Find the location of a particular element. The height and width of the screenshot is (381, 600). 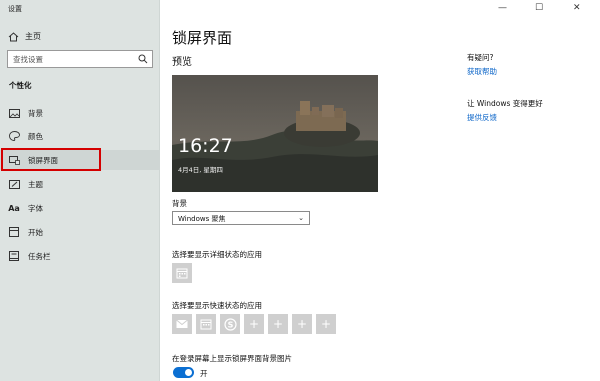

quick-app-skype-tile: S is located at coordinates (230, 324).